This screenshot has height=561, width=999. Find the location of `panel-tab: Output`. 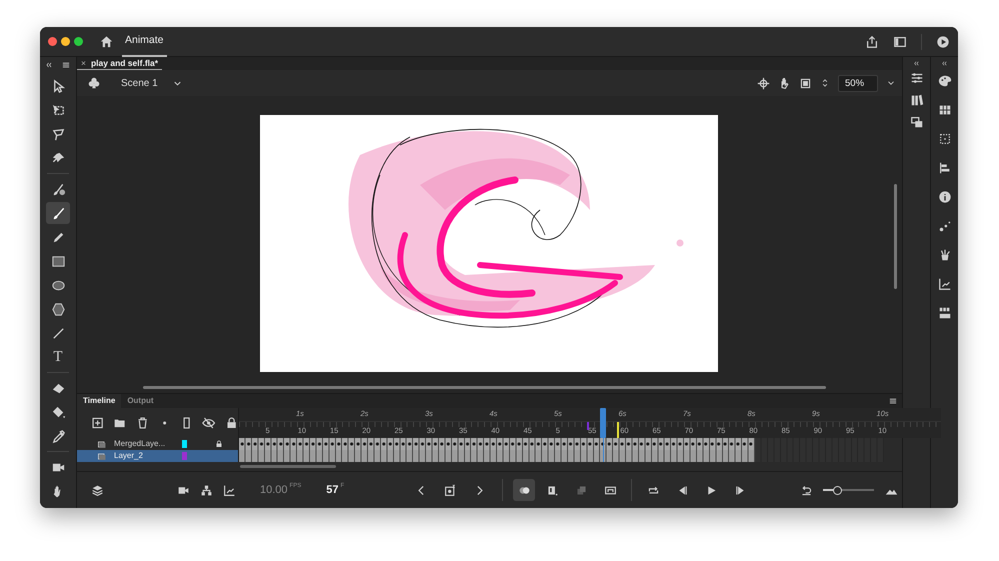

panel-tab: Output is located at coordinates (140, 401).